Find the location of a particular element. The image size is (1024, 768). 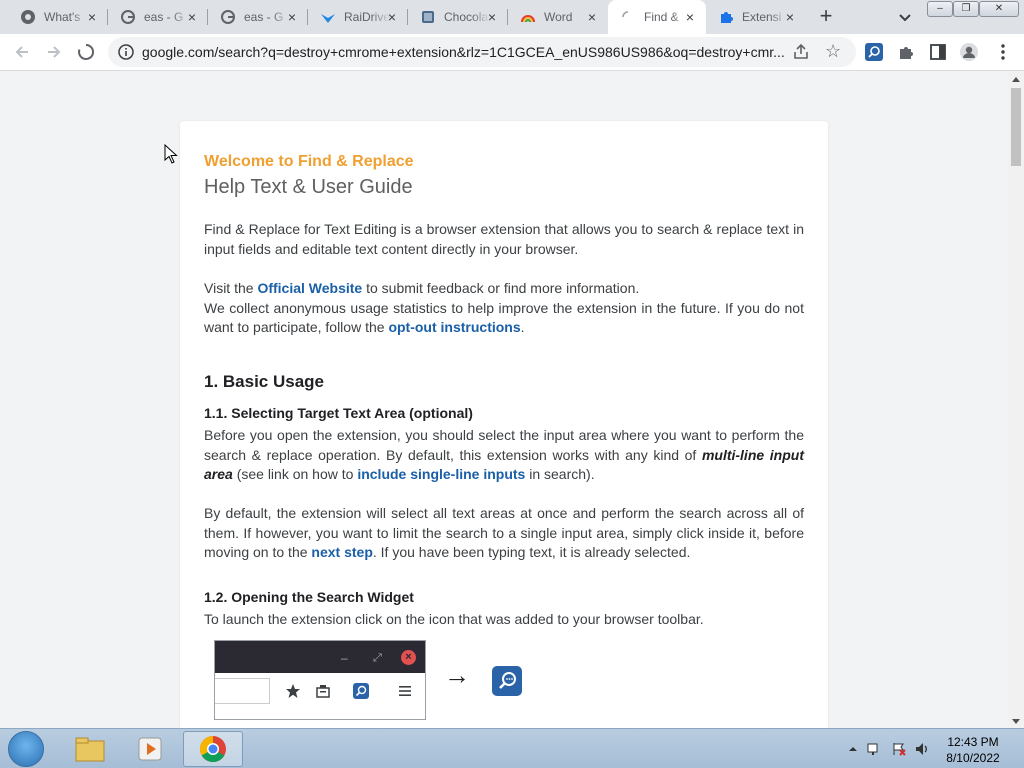

demo-url-field is located at coordinates (242, 691).